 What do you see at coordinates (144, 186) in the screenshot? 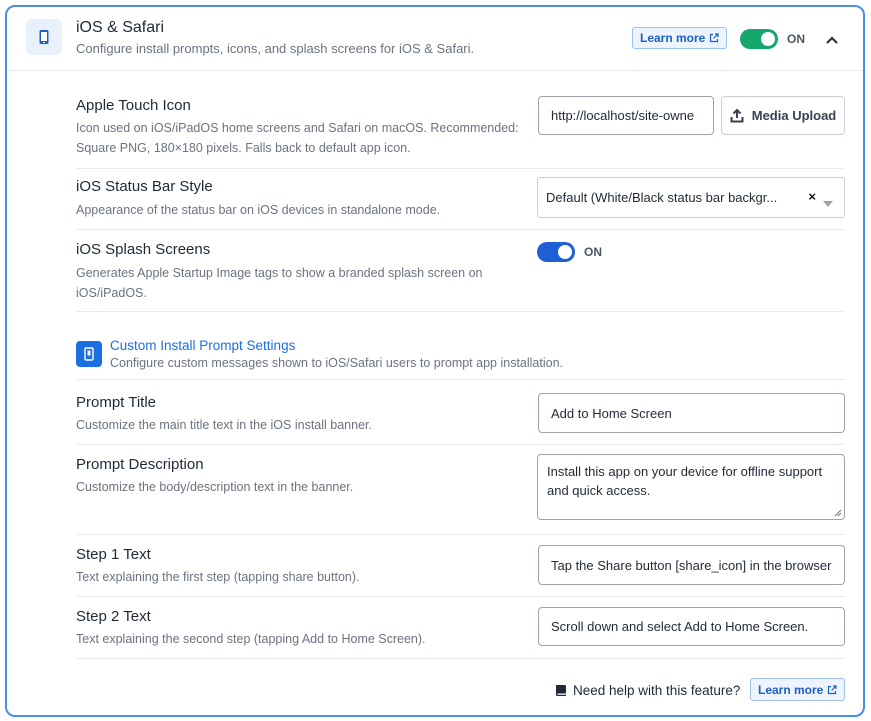
I see `status-bar-title: iOS Status Bar Style` at bounding box center [144, 186].